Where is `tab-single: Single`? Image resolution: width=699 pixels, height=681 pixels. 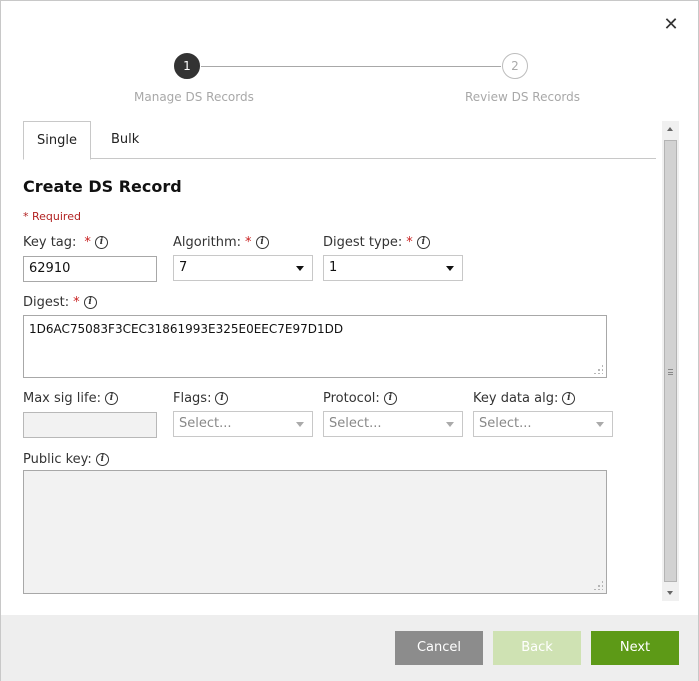
tab-single: Single is located at coordinates (57, 140).